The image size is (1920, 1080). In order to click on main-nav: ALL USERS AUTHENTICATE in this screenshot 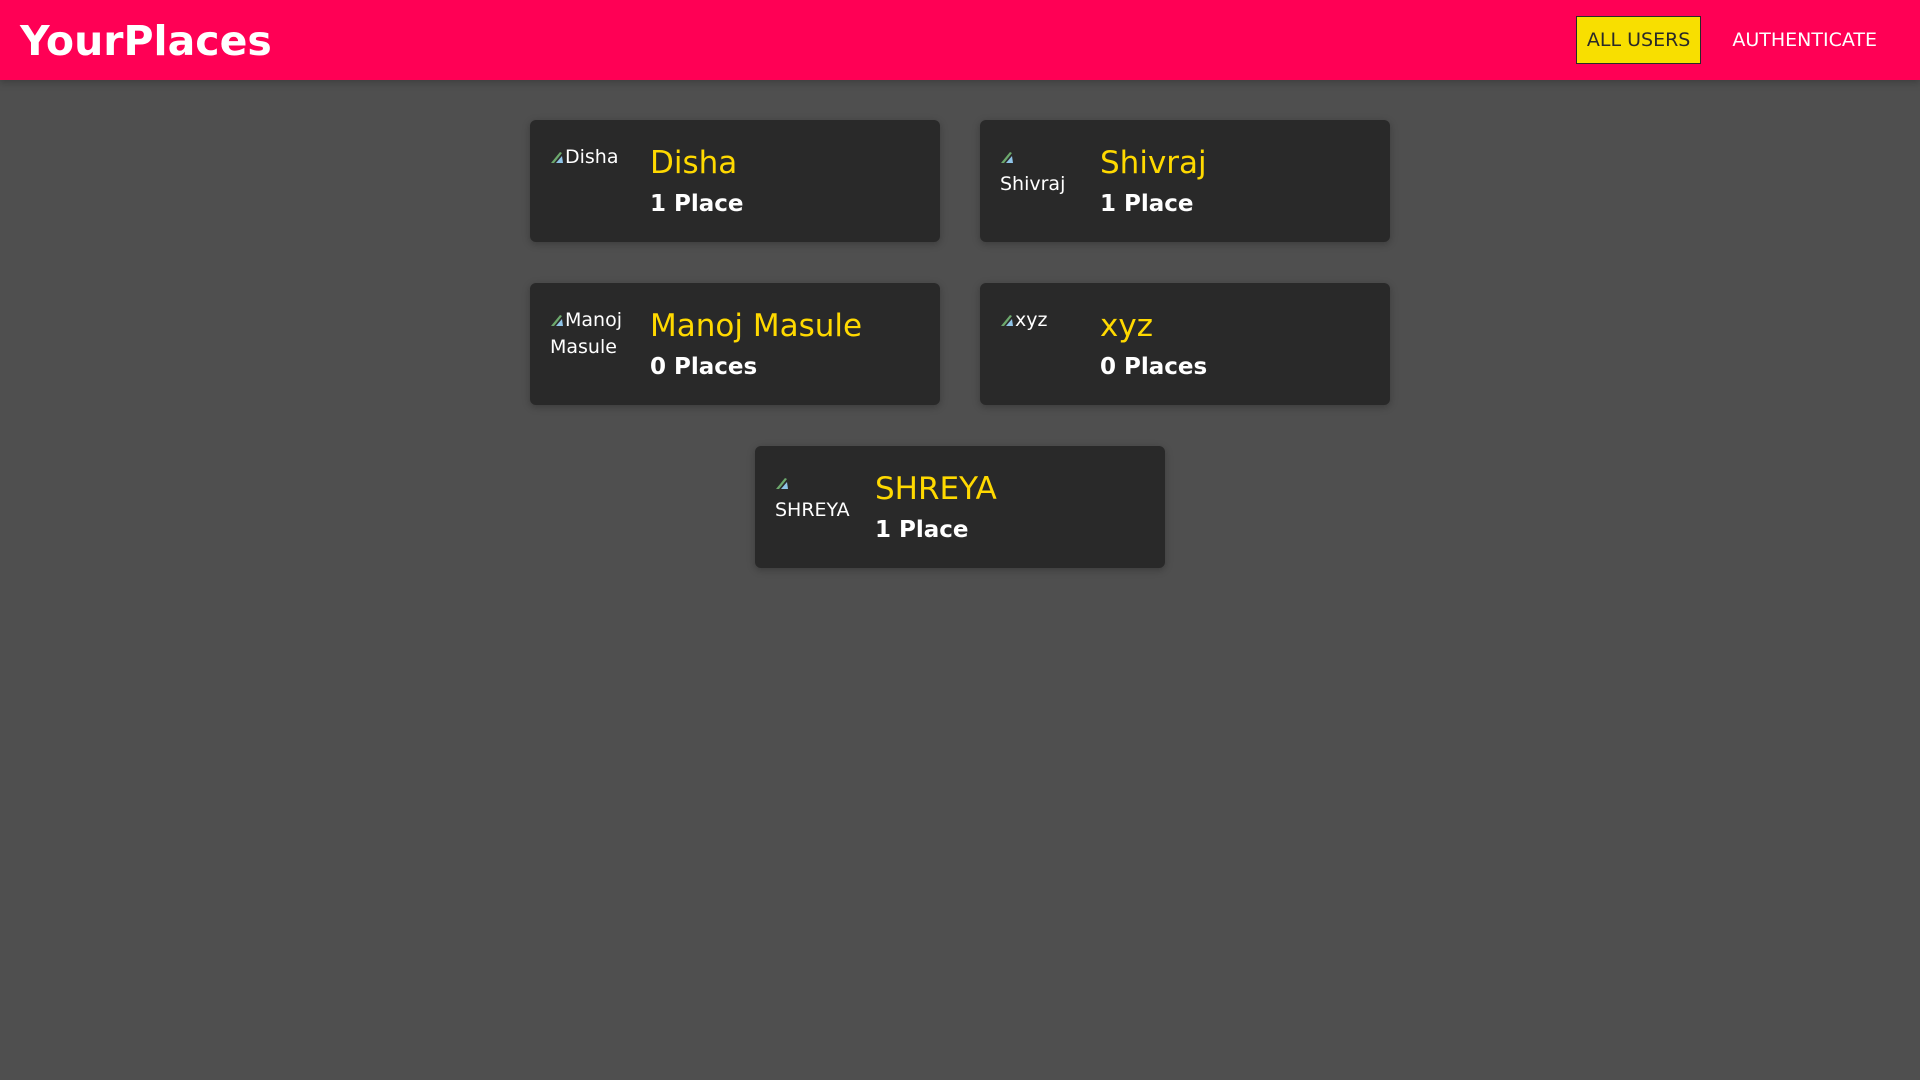, I will do `click(1731, 40)`.